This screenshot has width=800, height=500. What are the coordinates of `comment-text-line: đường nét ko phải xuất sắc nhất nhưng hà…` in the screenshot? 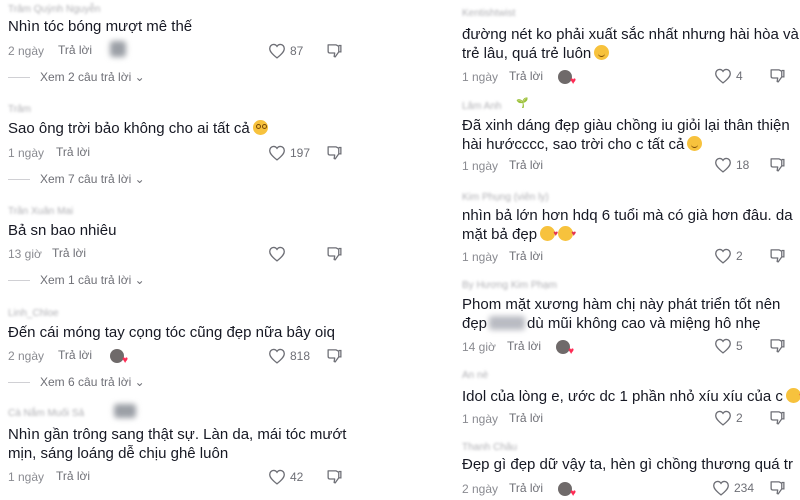 It's located at (630, 34).